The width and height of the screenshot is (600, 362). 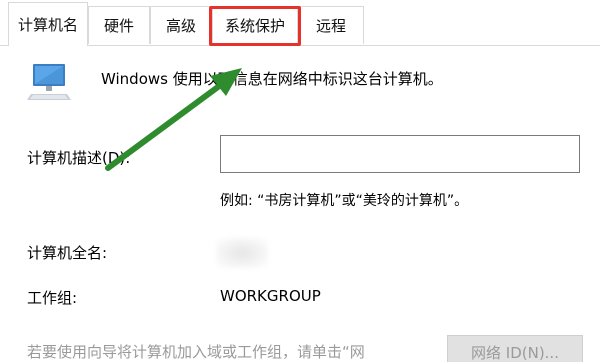 I want to click on workgroup-value: WORKGROUP, so click(x=270, y=296).